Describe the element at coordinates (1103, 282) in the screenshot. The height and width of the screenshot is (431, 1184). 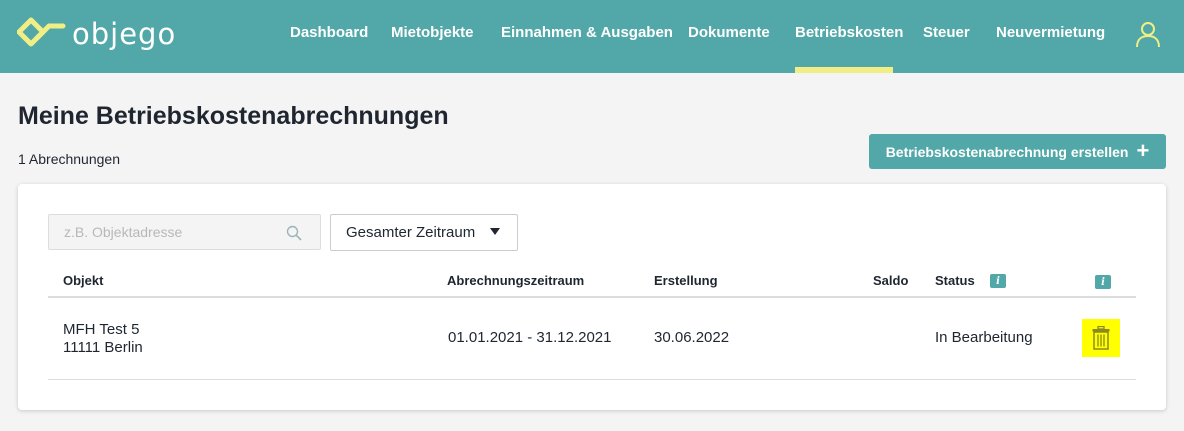
I see `actions-info-icon: i` at that location.